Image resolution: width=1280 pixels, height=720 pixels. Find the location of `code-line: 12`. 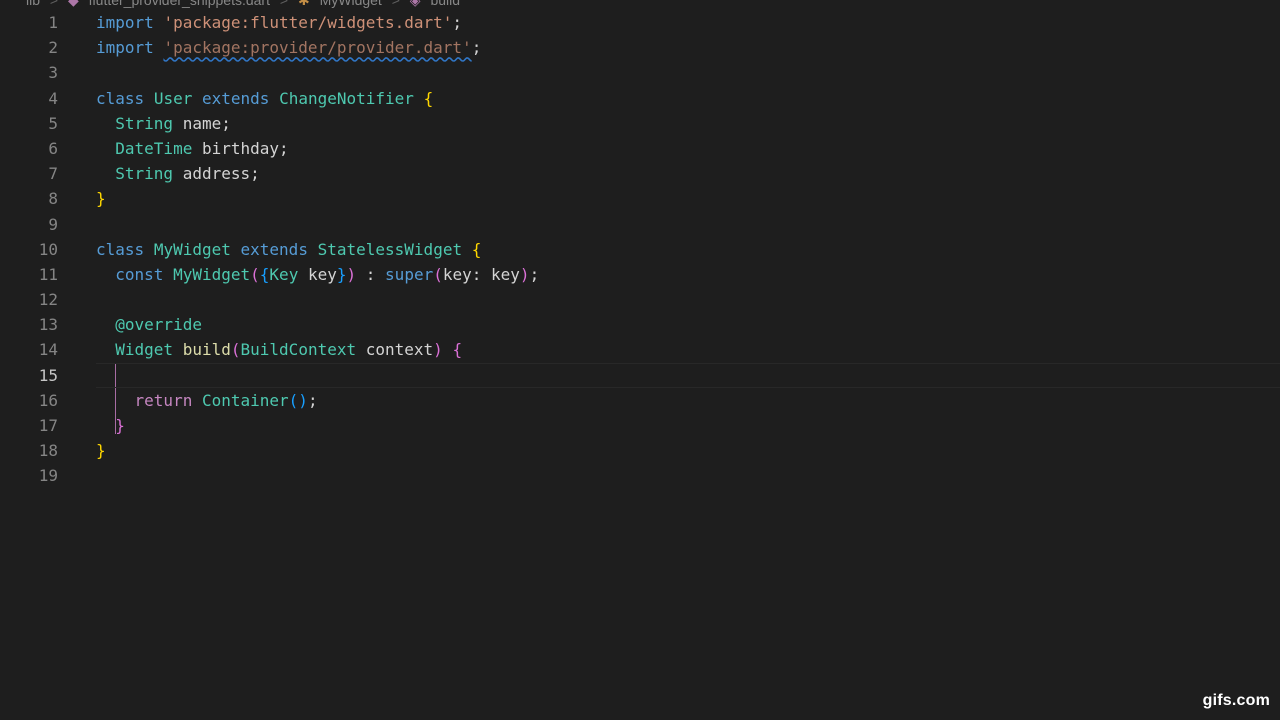

code-line: 12 is located at coordinates (640, 299).